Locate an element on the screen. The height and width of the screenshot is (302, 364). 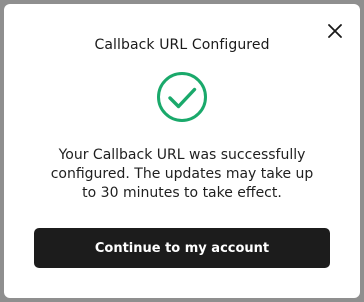
continue-button: Continue to my account is located at coordinates (182, 248).